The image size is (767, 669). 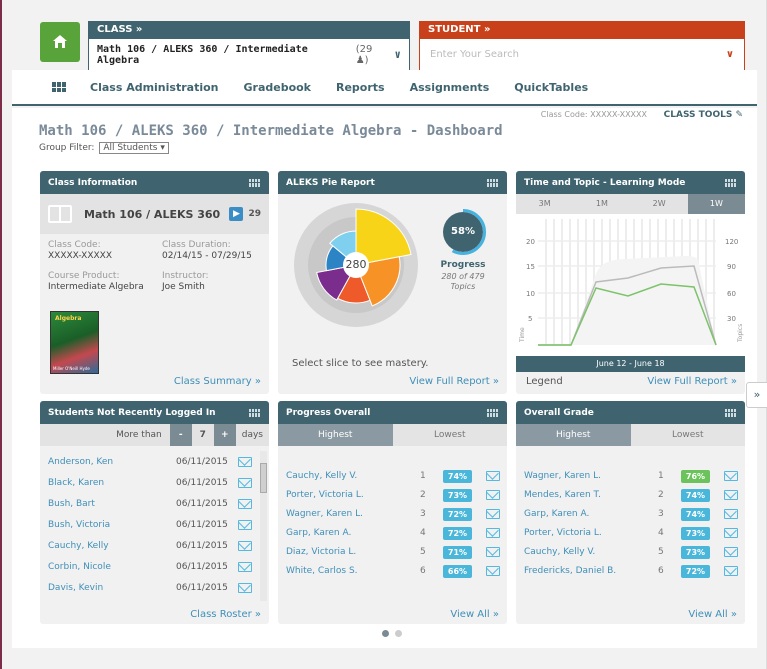 What do you see at coordinates (78, 546) in the screenshot?
I see `student-name: Cauchy, Kelly` at bounding box center [78, 546].